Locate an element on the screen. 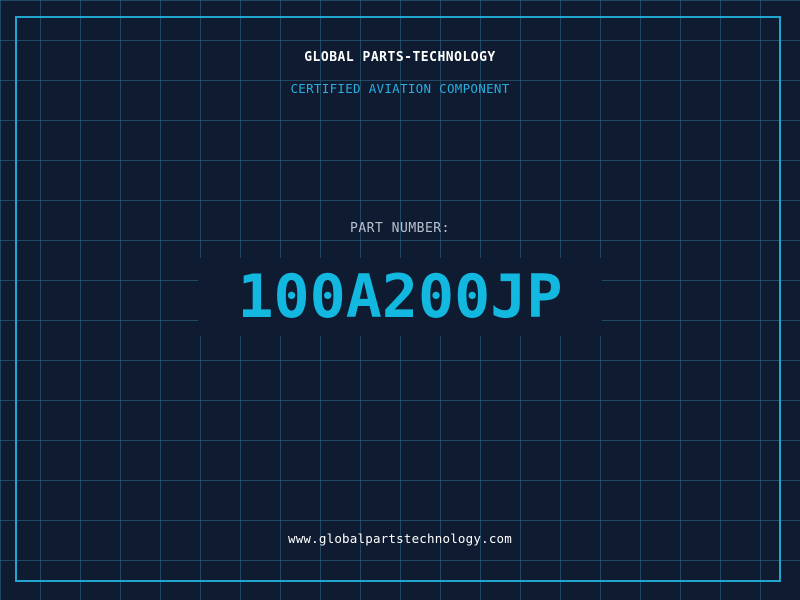  website-url: www.globalpartstechnology.com is located at coordinates (400, 538).